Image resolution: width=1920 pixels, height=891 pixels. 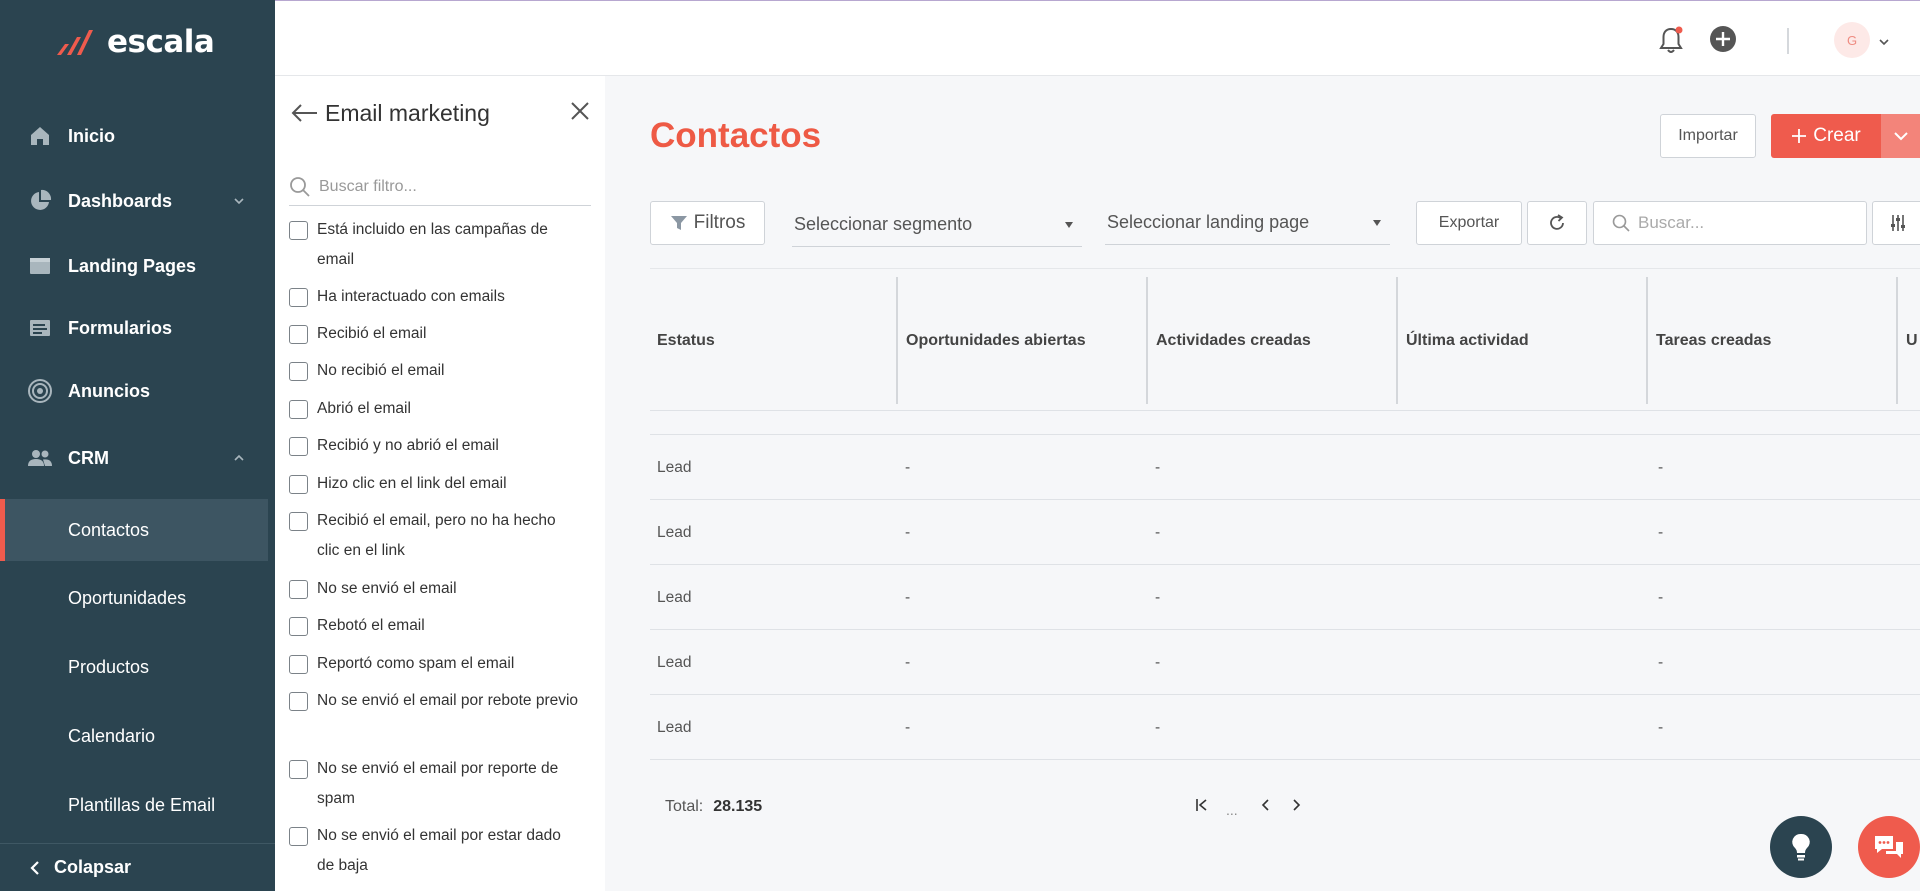 What do you see at coordinates (1900, 136) in the screenshot?
I see `create-dropdown-button` at bounding box center [1900, 136].